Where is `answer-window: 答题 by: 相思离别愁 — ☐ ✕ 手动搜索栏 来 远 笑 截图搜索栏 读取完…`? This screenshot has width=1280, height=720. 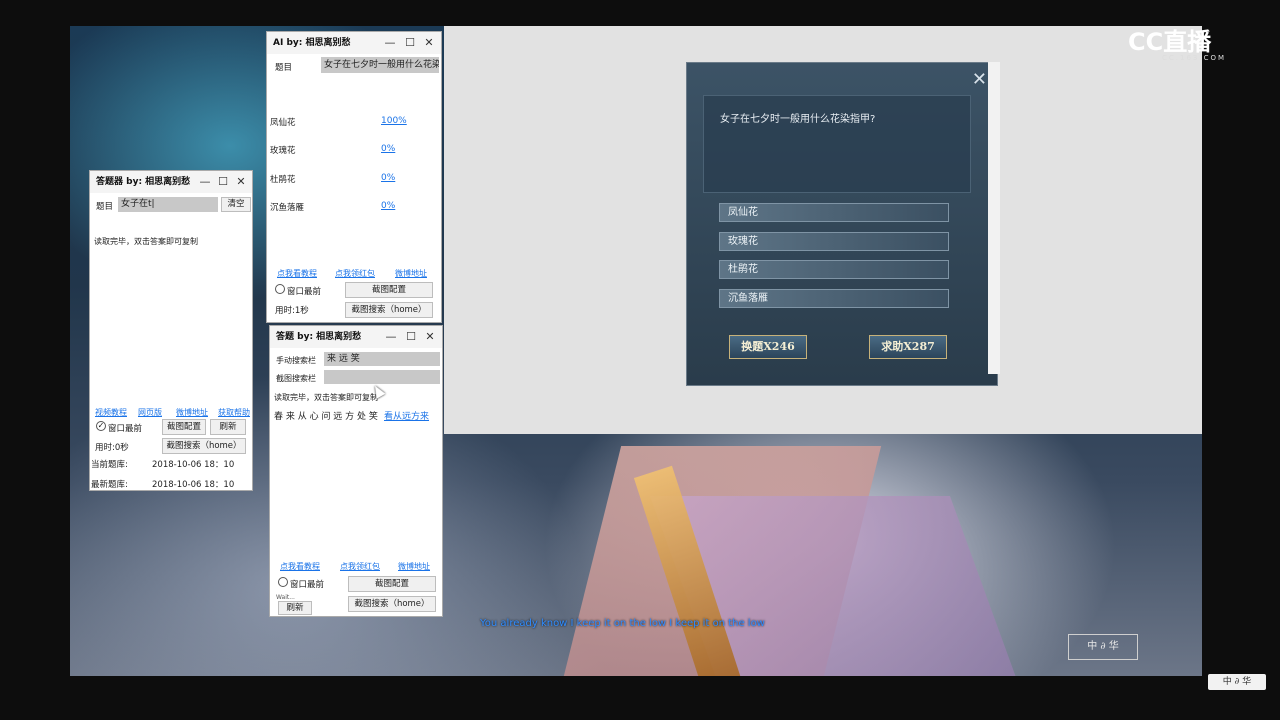
answer-window: 答题 by: 相思离别愁 — ☐ ✕ 手动搜索栏 来 远 笑 截图搜索栏 读取完… is located at coordinates (356, 471).